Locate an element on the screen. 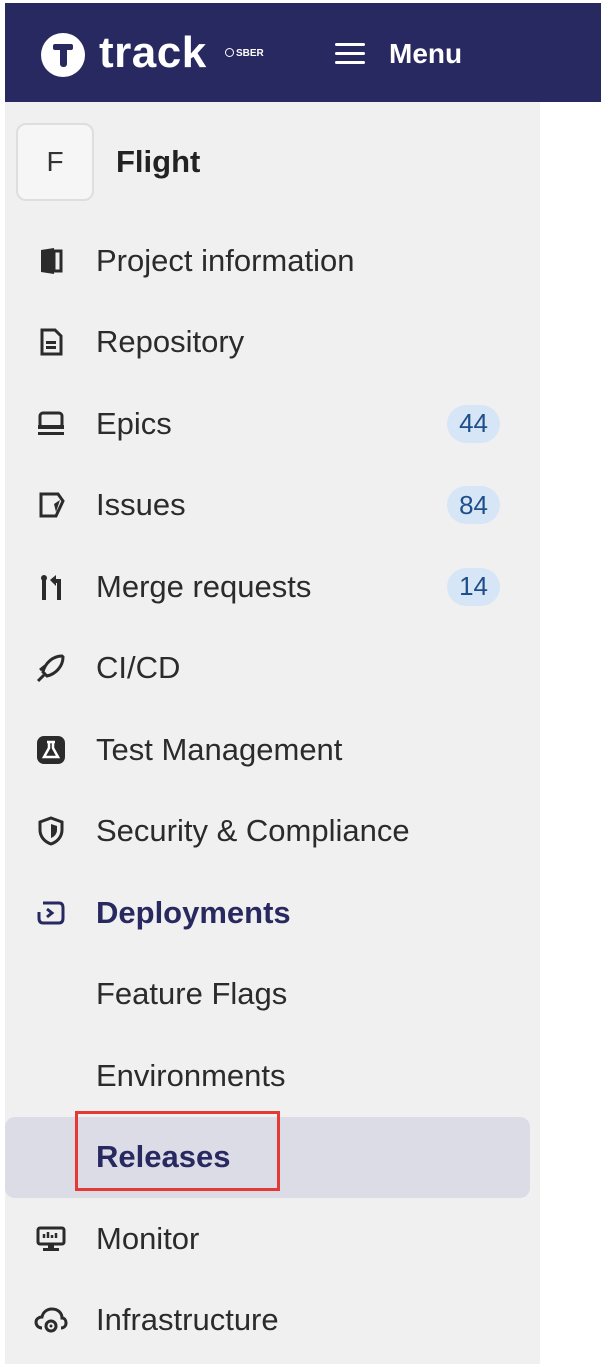 Image resolution: width=601 pixels, height=1364 pixels. sidebar-item-label: Epics is located at coordinates (134, 423).